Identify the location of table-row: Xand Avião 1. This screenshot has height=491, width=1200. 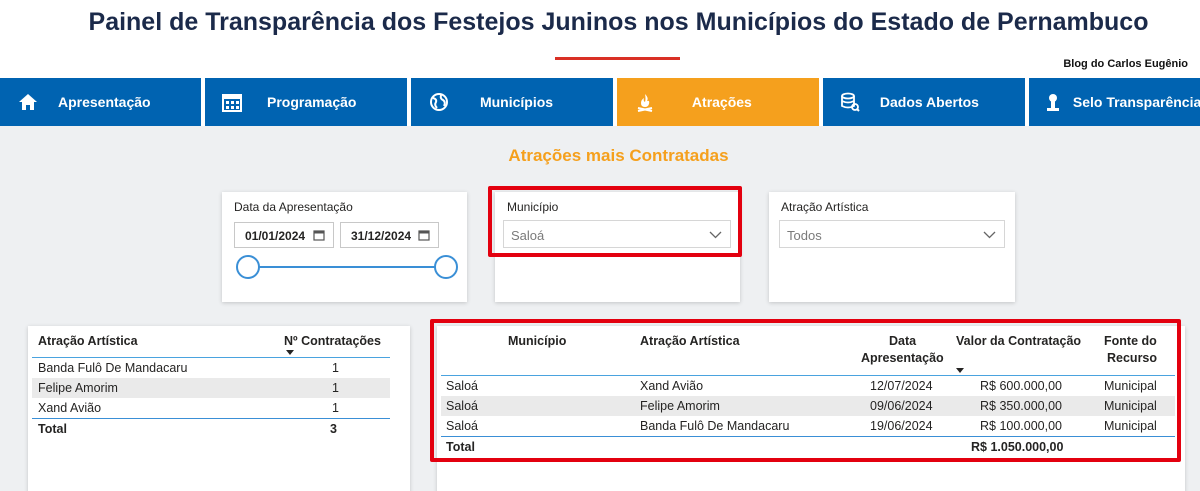
(211, 408).